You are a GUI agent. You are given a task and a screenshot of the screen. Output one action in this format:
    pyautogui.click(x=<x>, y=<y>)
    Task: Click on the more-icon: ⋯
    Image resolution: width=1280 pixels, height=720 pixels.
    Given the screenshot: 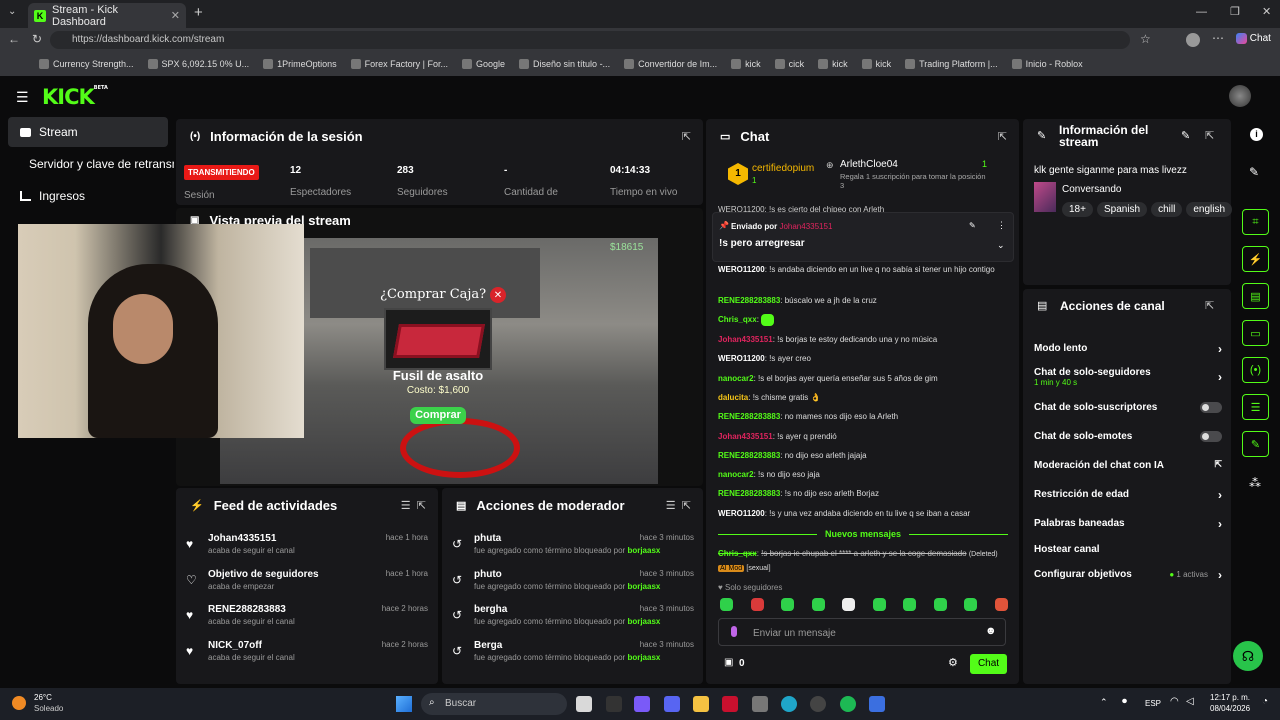 What is the action you would take?
    pyautogui.click(x=1218, y=38)
    